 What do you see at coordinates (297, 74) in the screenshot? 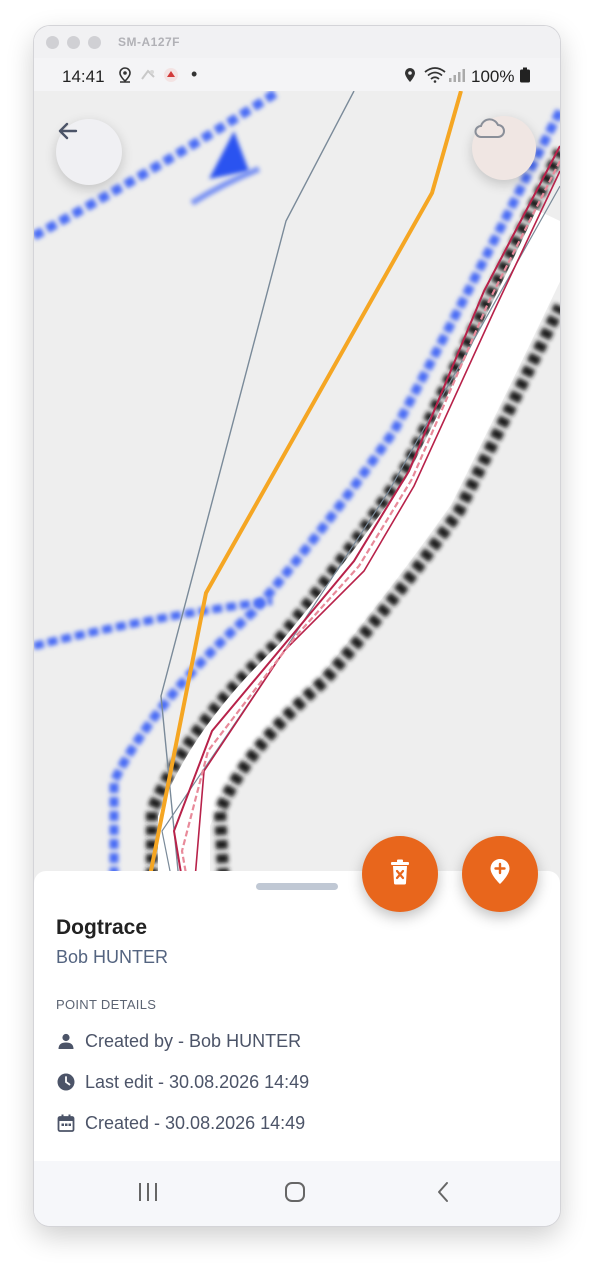
I see `status-bar: 14:41 • 100%` at bounding box center [297, 74].